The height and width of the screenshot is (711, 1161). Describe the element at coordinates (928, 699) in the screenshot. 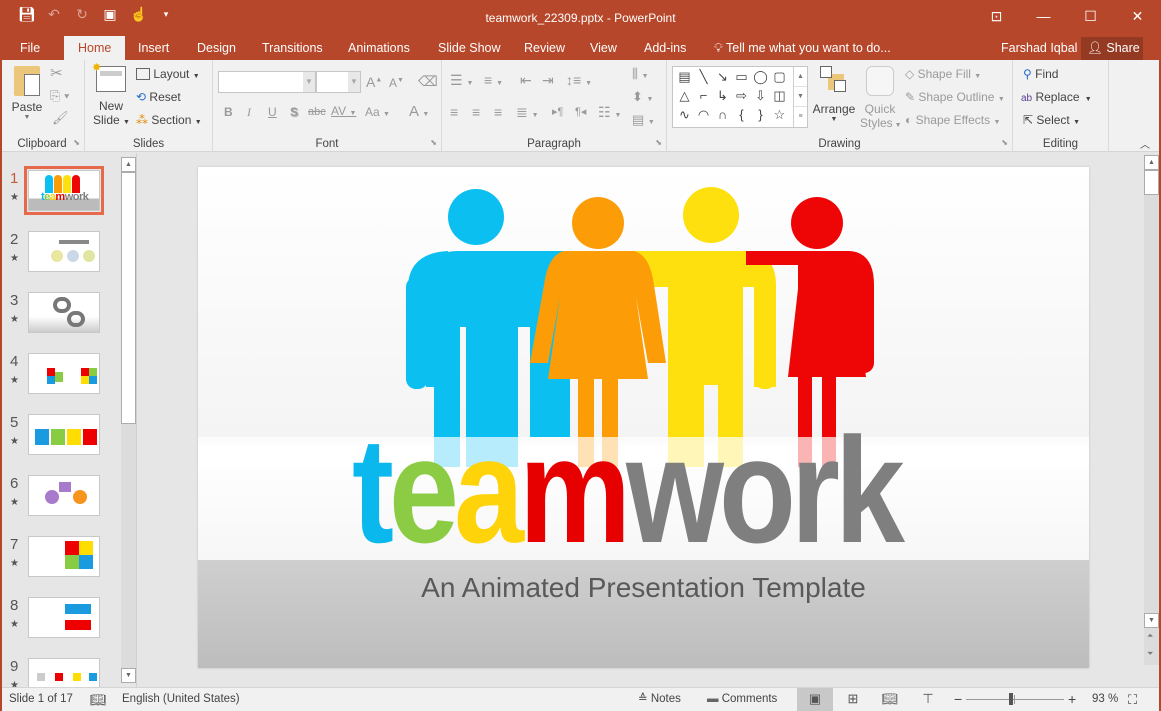

I see `slide-show-button: ⊤` at that location.